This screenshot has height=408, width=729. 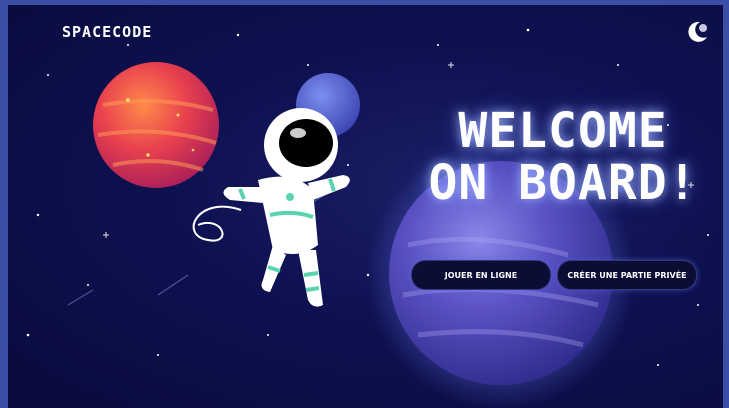 What do you see at coordinates (627, 275) in the screenshot?
I see `create-private-game-button: CRÉER UNE PARTIE PRIVÉE` at bounding box center [627, 275].